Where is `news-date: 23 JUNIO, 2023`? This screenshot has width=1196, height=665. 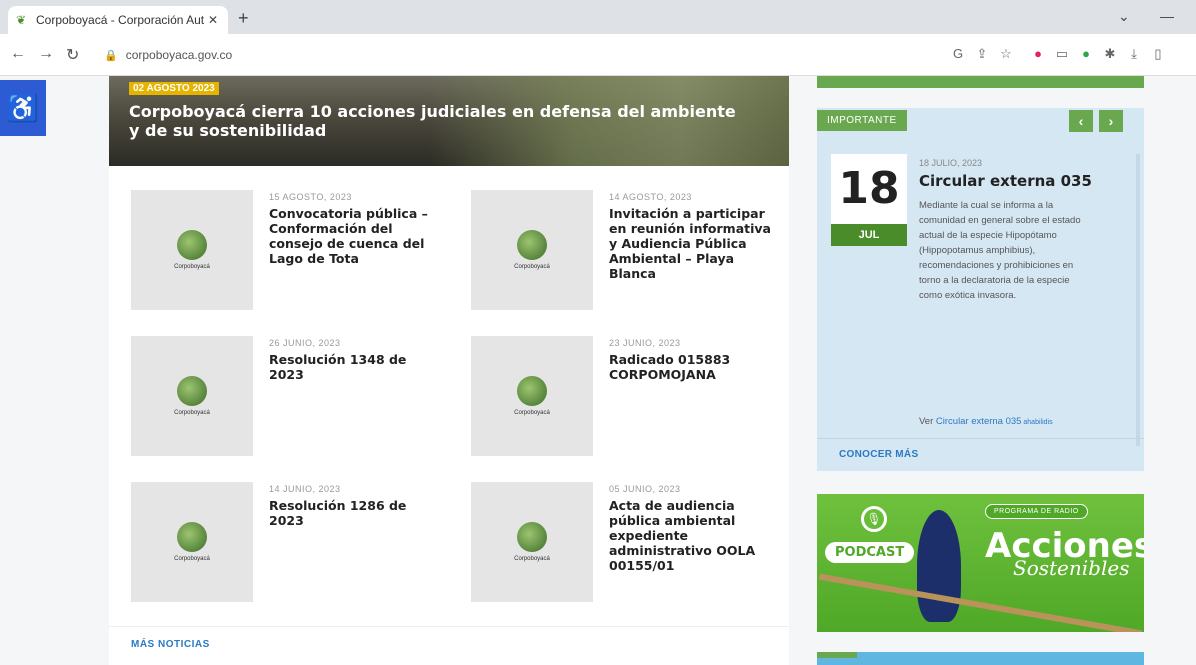 news-date: 23 JUNIO, 2023 is located at coordinates (645, 343).